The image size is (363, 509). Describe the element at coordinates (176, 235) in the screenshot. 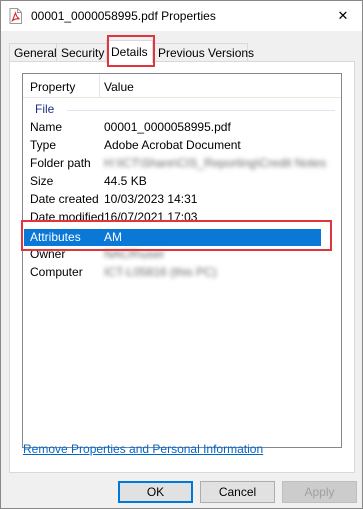

I see `attributes-row-highlight` at that location.